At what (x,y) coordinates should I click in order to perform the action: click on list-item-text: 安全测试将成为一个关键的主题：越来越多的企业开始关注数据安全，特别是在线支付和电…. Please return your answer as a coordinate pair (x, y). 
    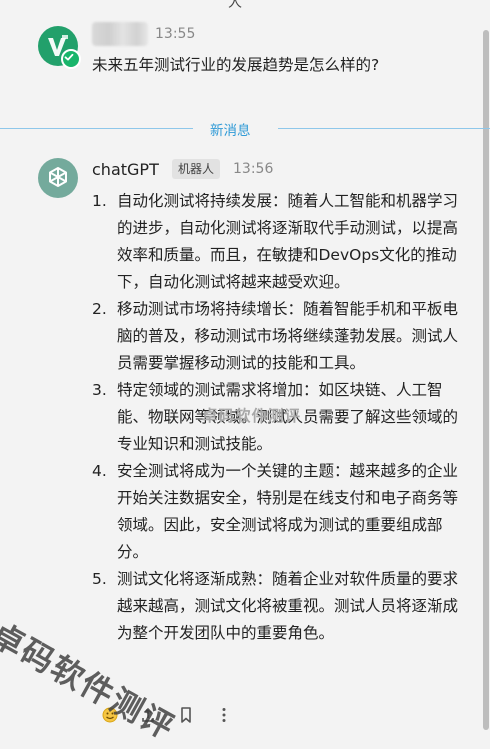
    Looking at the image, I should click on (288, 511).